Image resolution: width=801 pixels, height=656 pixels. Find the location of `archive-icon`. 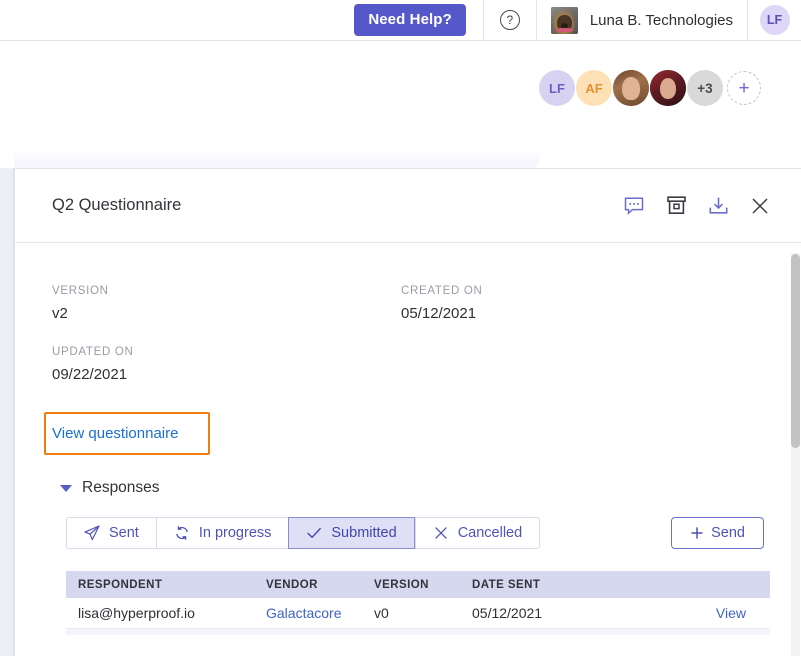

archive-icon is located at coordinates (676, 205).